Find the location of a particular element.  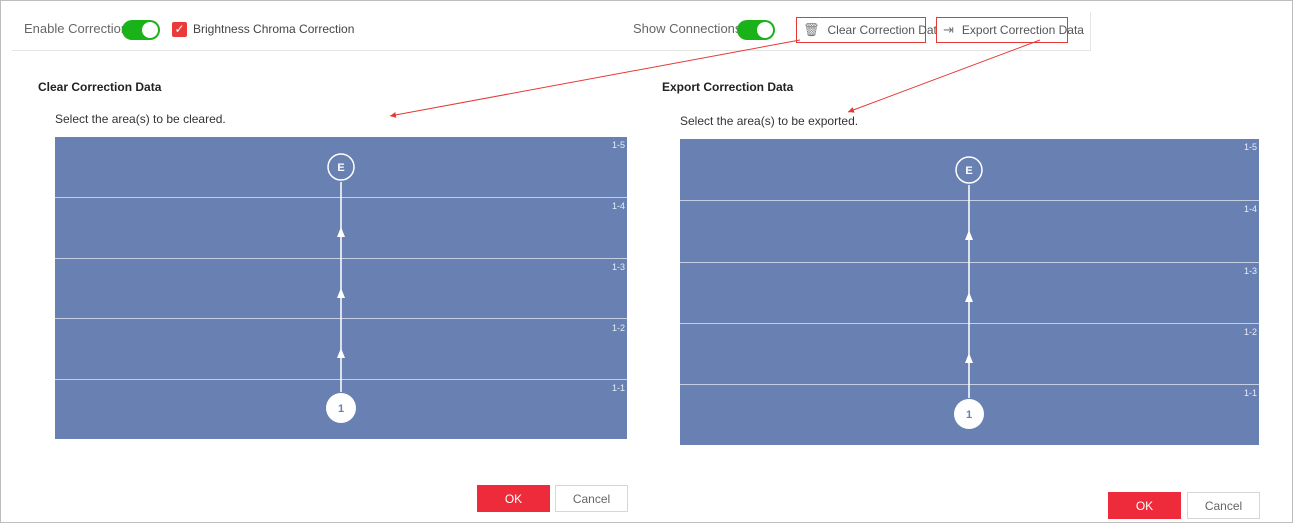

brightness-chroma-label: Brightness Chroma Correction is located at coordinates (274, 29).